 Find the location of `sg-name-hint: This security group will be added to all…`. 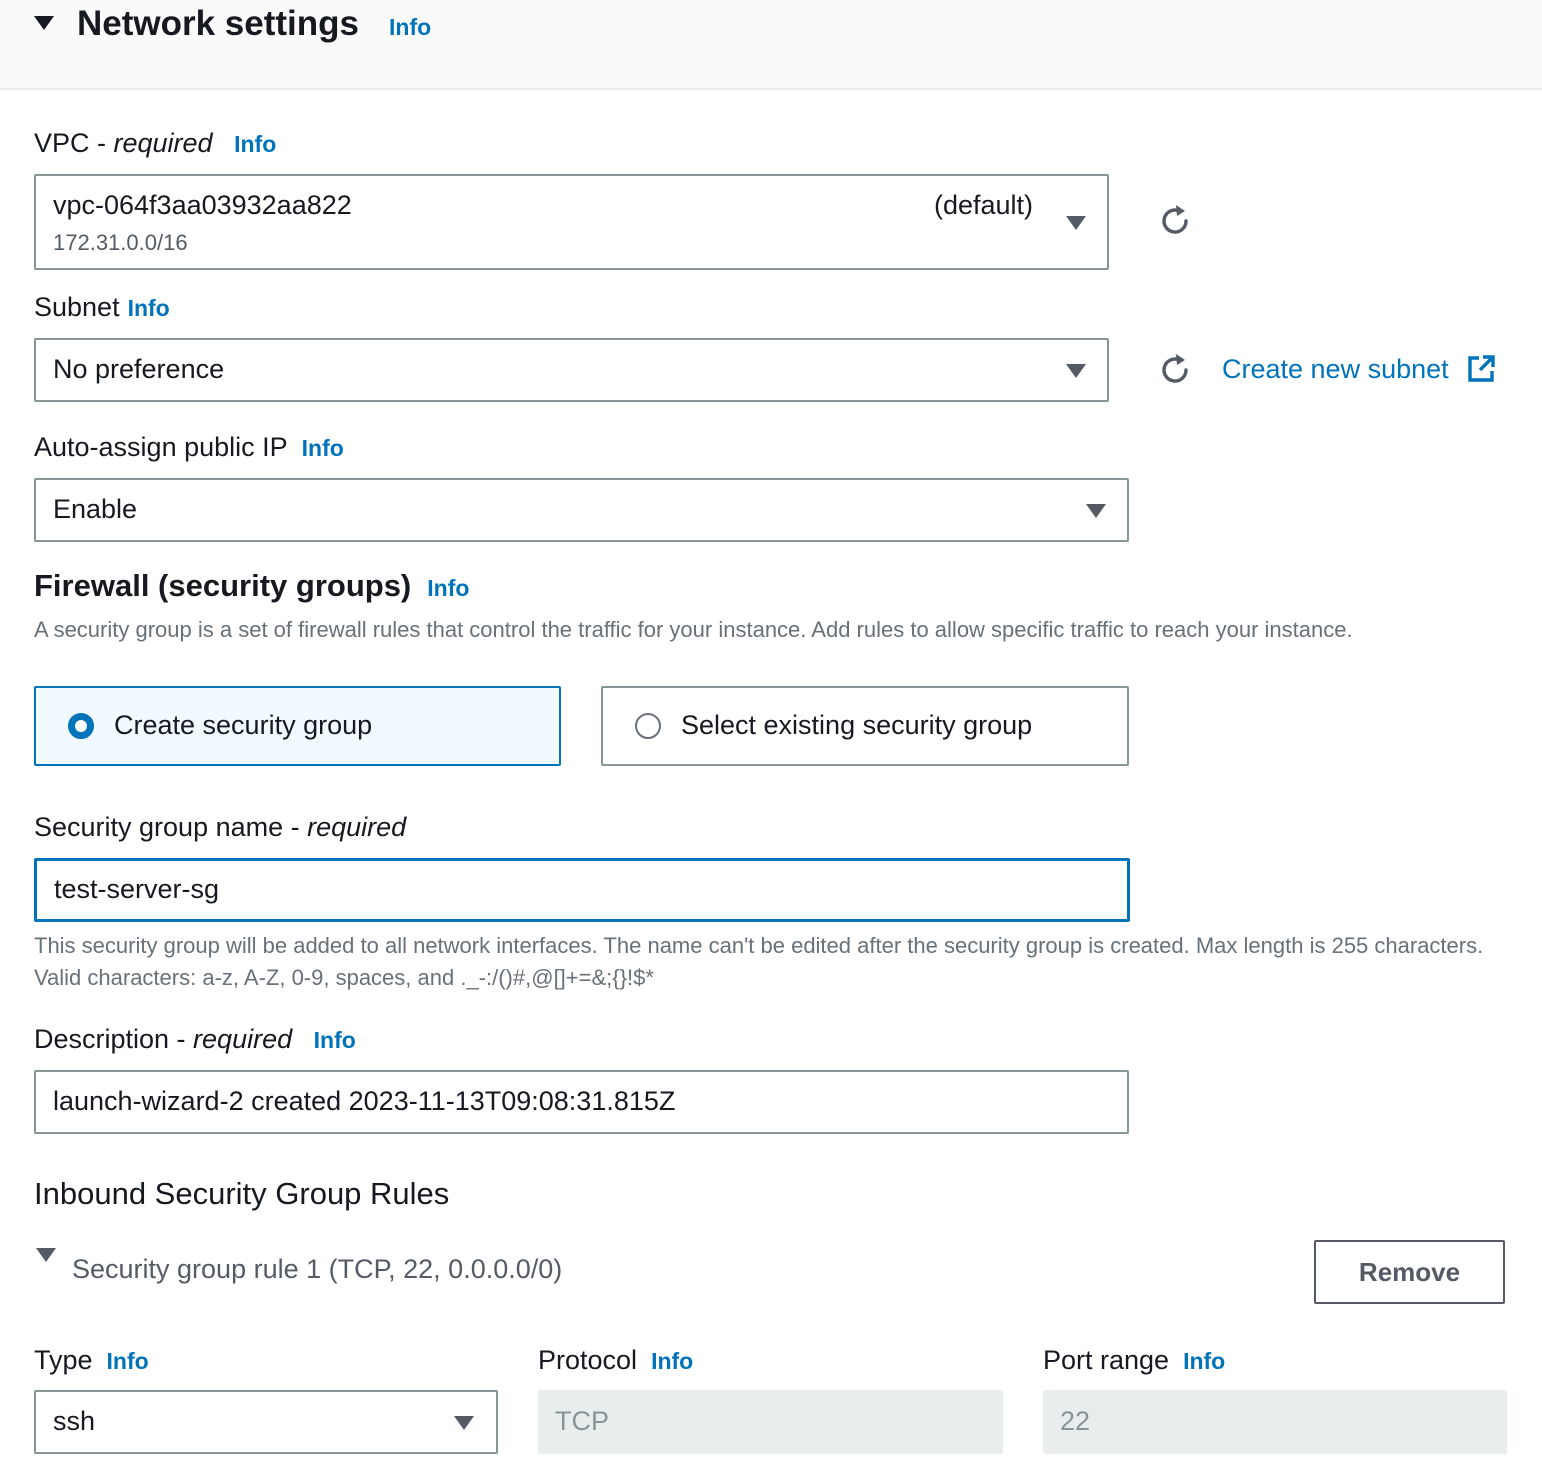

sg-name-hint: This security group will be added to all… is located at coordinates (759, 961).